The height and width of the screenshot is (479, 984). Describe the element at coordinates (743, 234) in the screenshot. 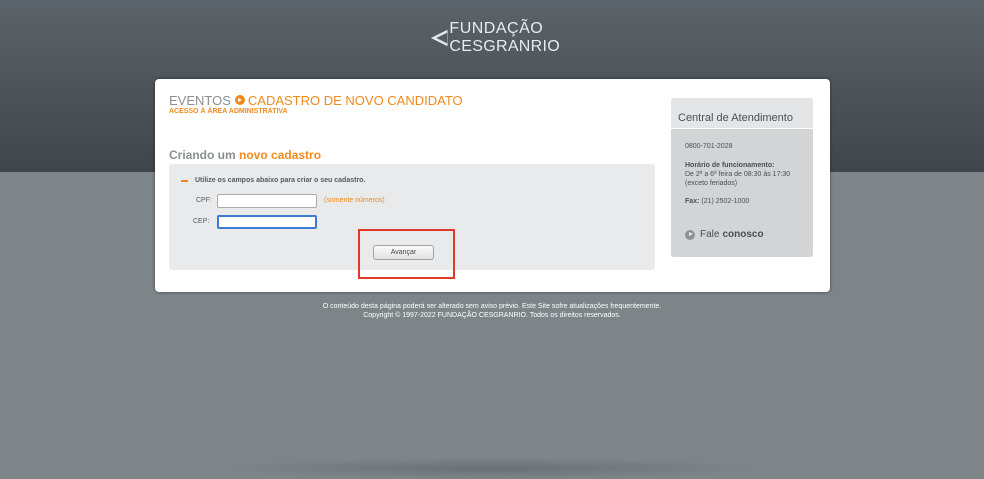

I see `contact-bold: conosco` at that location.